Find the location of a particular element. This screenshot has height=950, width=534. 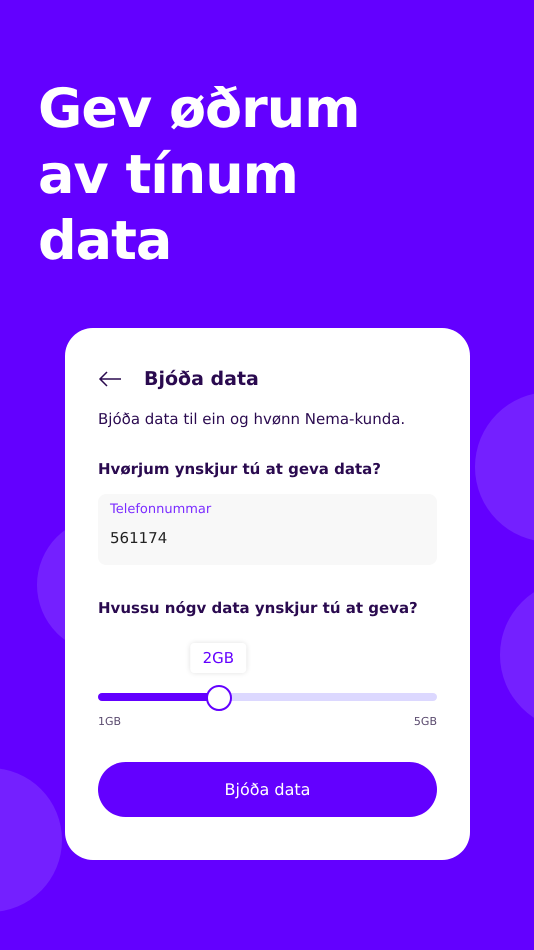

back-arrow-icon is located at coordinates (110, 379).